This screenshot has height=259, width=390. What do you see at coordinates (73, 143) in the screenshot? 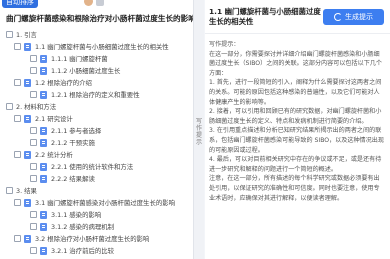
I see `outline-item-label: 2.1.2 干预实施` at bounding box center [73, 143].